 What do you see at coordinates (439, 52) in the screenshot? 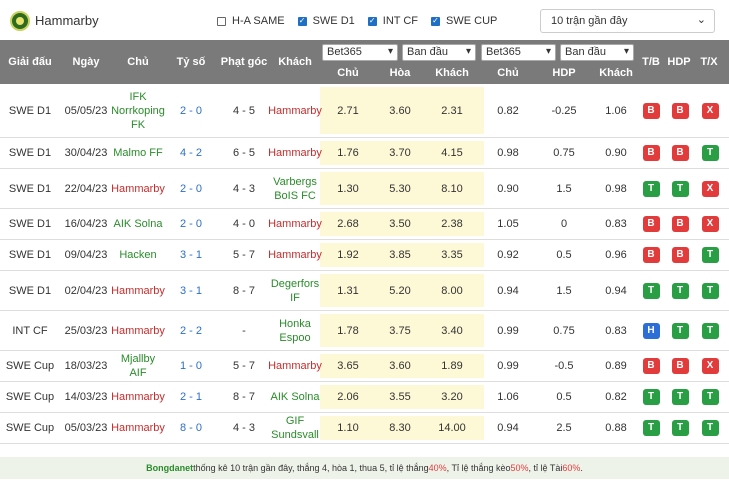
I see `period1-select: Ban đầu ▾` at bounding box center [439, 52].